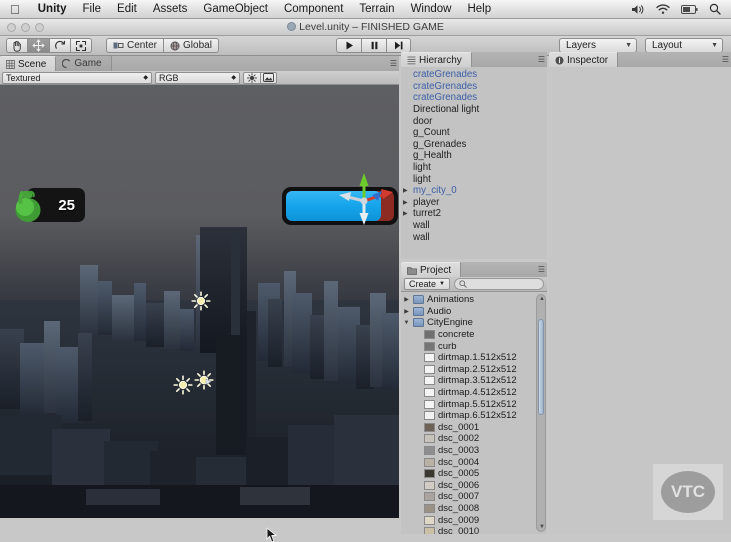 Image resolution: width=731 pixels, height=542 pixels. Describe the element at coordinates (271, 534) in the screenshot. I see `mouse-pointer` at that location.